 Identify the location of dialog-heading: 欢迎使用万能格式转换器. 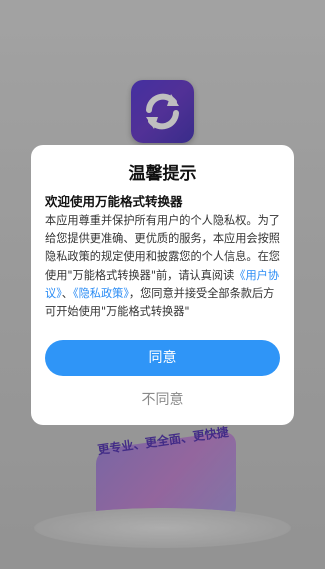
(114, 201).